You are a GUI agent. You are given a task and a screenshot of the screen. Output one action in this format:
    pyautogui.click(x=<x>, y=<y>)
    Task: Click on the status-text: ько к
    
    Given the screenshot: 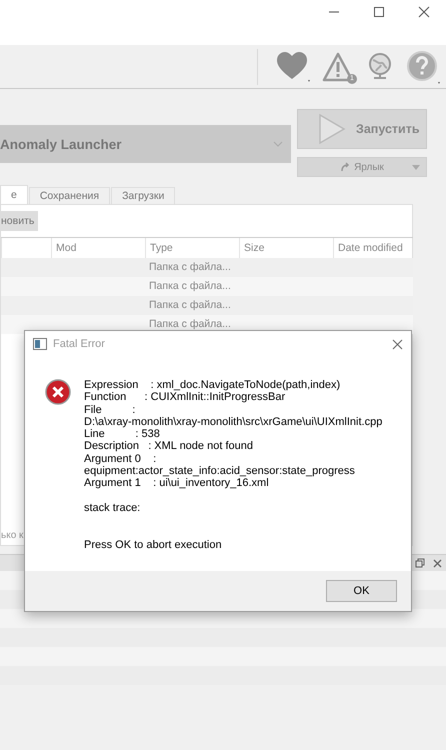 What is the action you would take?
    pyautogui.click(x=12, y=535)
    